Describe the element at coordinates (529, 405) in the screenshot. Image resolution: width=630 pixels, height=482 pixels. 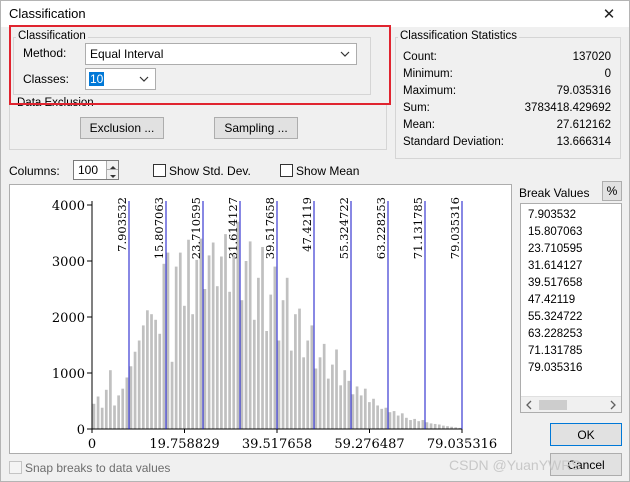
I see `scroll-left-icon` at that location.